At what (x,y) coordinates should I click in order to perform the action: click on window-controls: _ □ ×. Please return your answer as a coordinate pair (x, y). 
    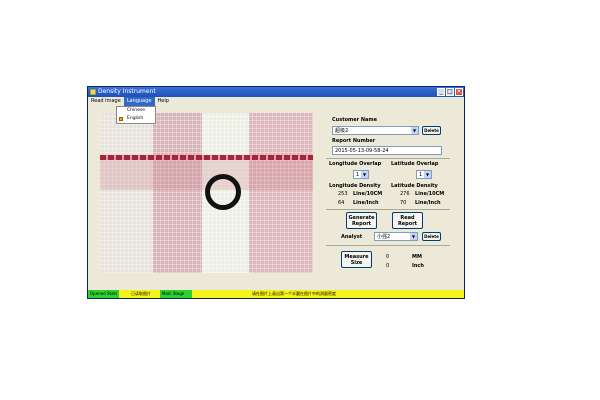
    Looking at the image, I should click on (450, 92).